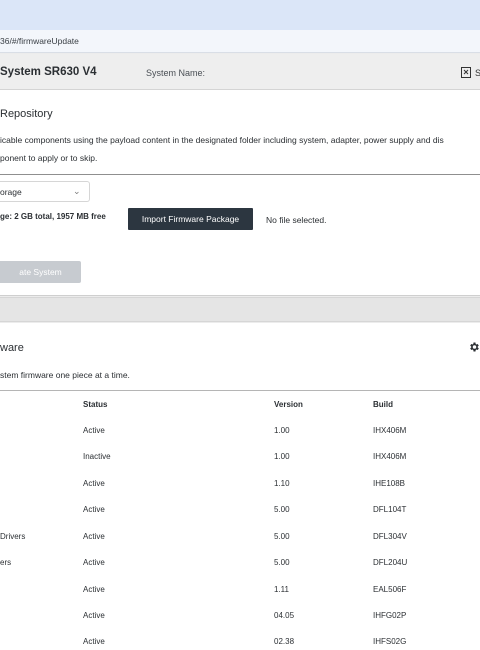 Image resolution: width=480 pixels, height=650 pixels. What do you see at coordinates (240, 492) in the screenshot?
I see `table-row: Active 1.10 IHE108B` at bounding box center [240, 492].